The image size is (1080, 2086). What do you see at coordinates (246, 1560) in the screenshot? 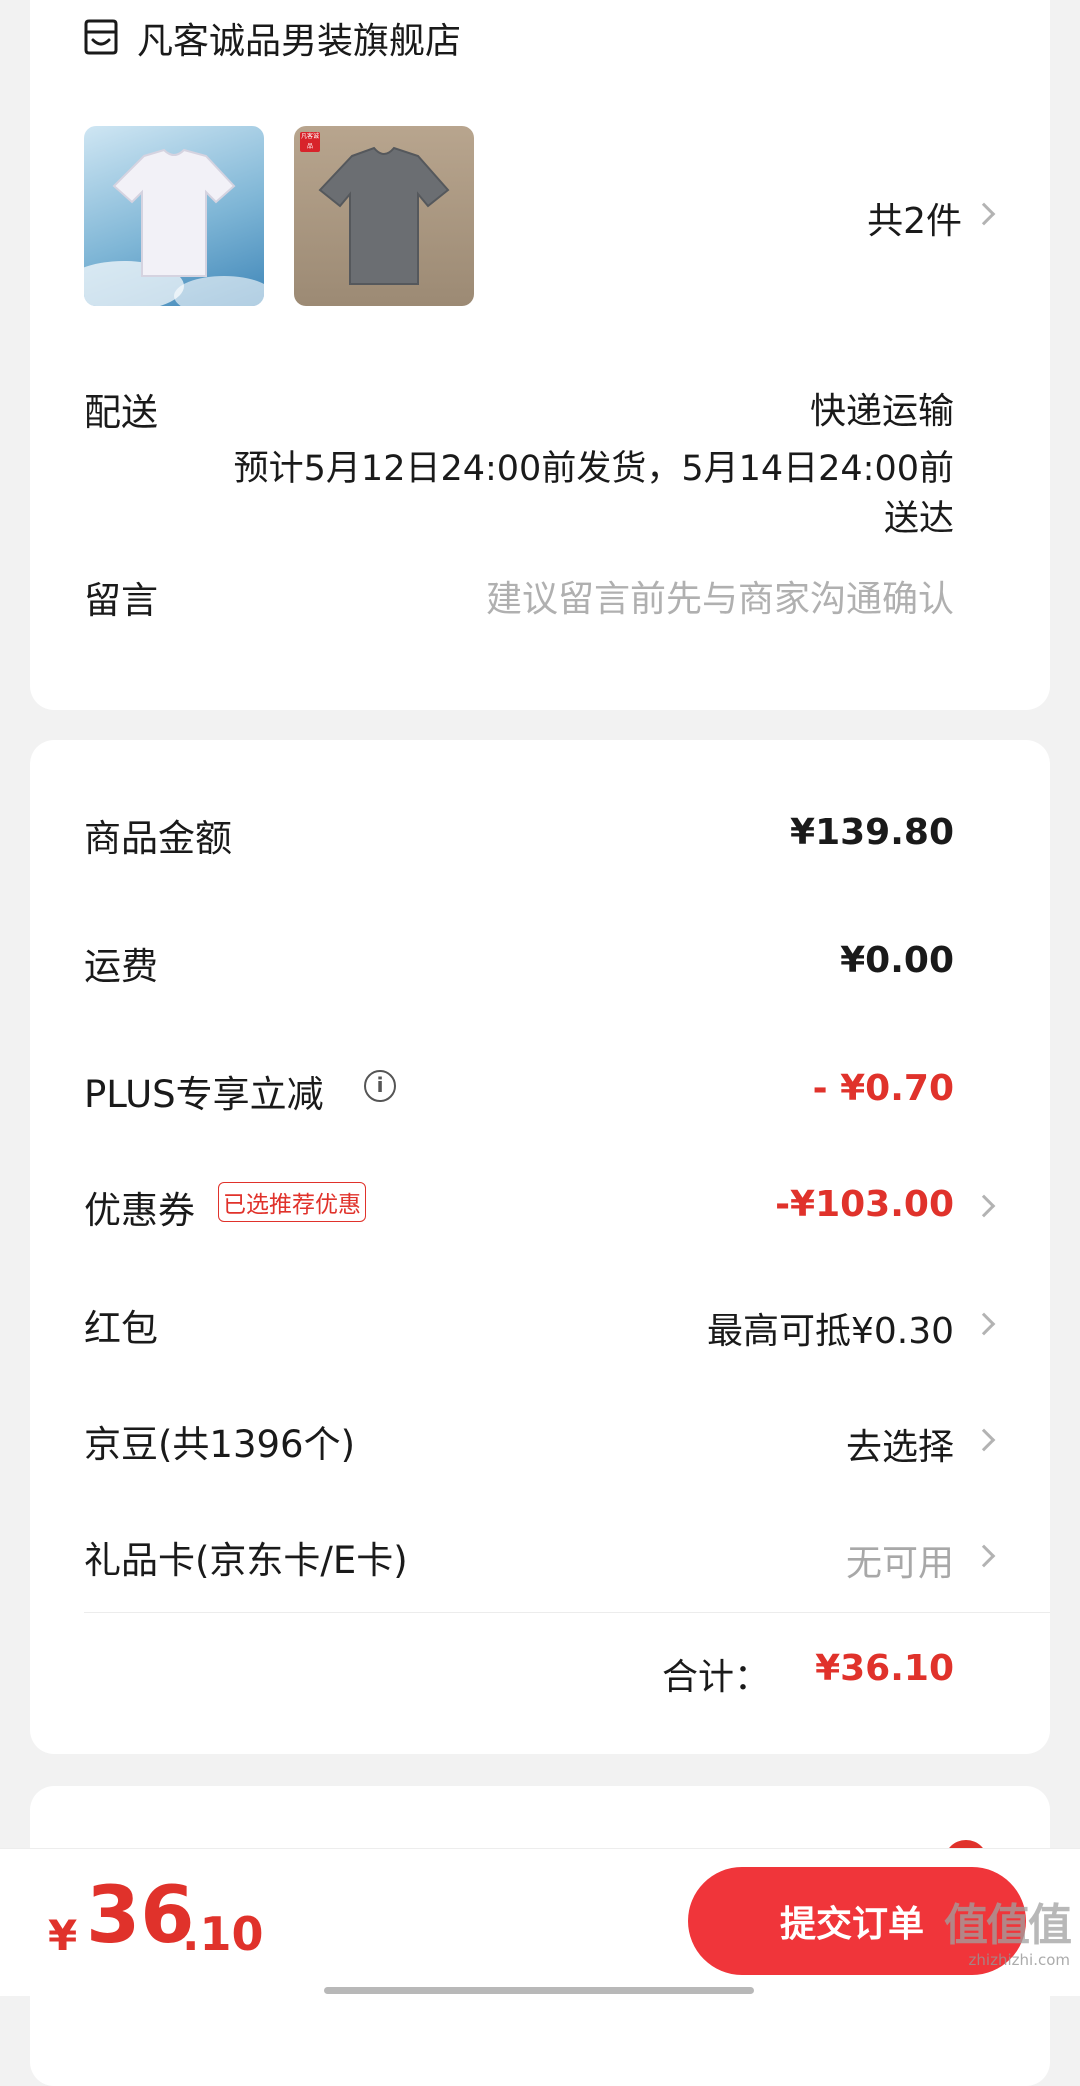
I see `giftcard-label: 礼品卡(京东卡/E卡)` at bounding box center [246, 1560].